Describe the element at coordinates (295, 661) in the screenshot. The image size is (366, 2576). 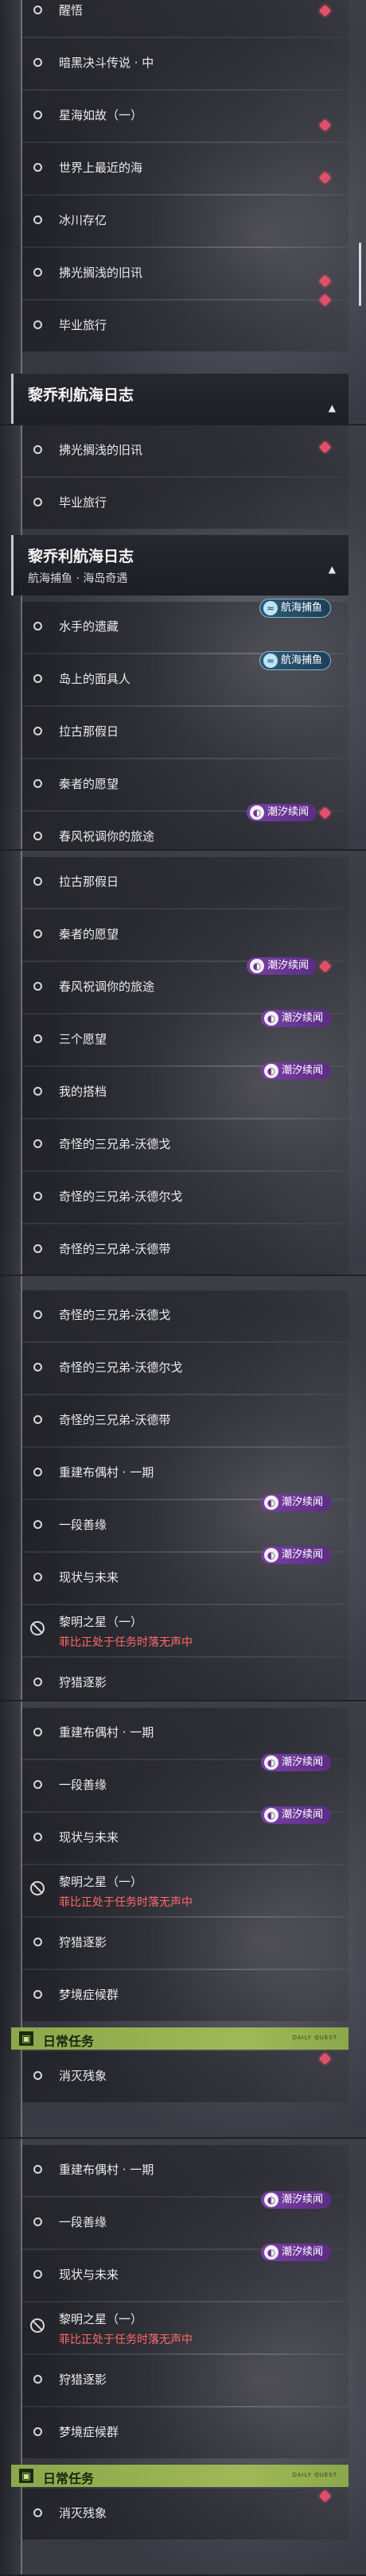
I see `quest-tag: ≈ 航海捕鱼` at that location.